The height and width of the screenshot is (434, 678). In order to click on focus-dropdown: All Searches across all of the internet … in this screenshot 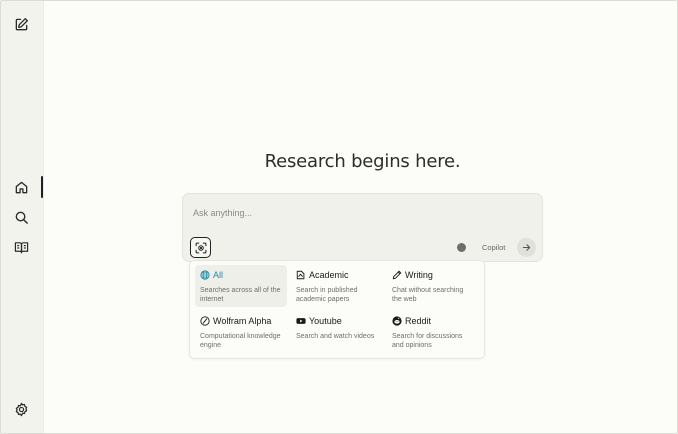, I will do `click(337, 309)`.